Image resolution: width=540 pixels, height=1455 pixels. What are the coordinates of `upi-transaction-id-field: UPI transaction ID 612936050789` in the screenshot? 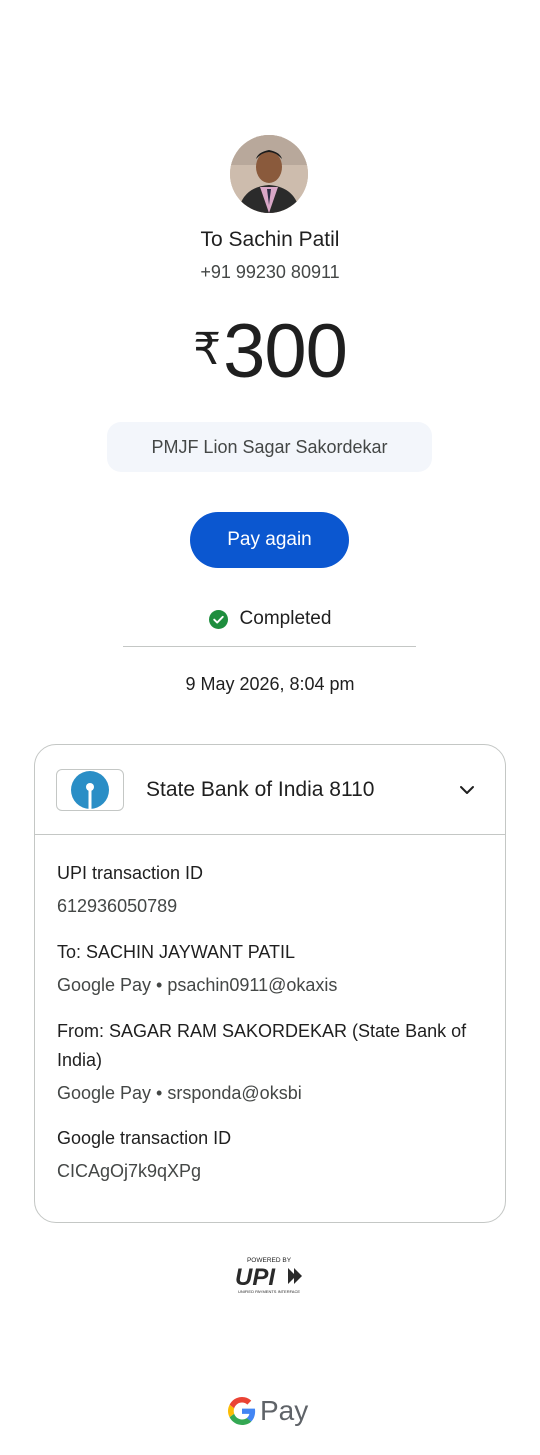 It's located at (270, 889).